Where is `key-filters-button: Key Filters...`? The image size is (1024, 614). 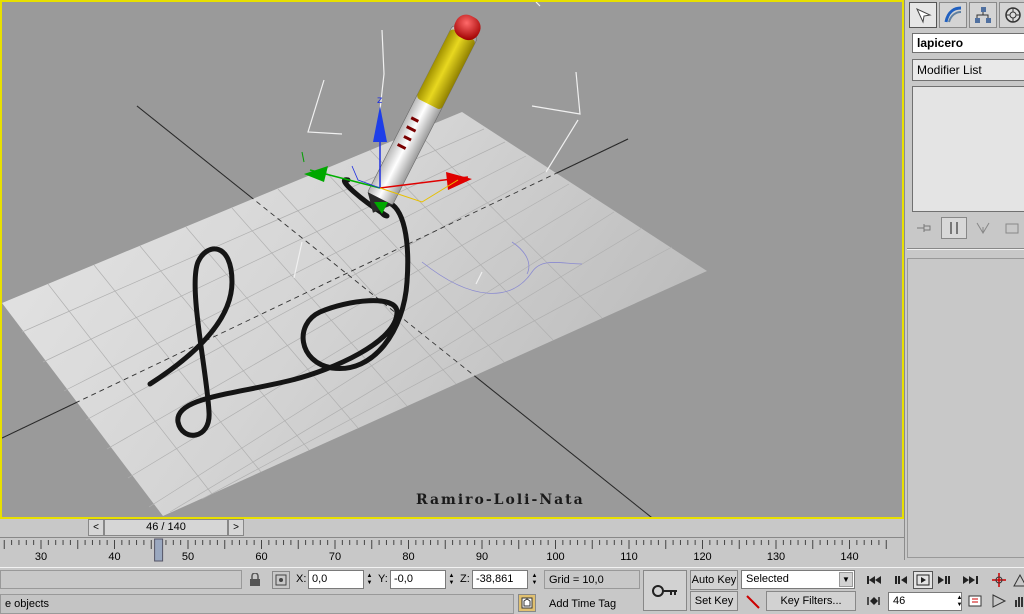
key-filters-button: Key Filters... is located at coordinates (811, 601).